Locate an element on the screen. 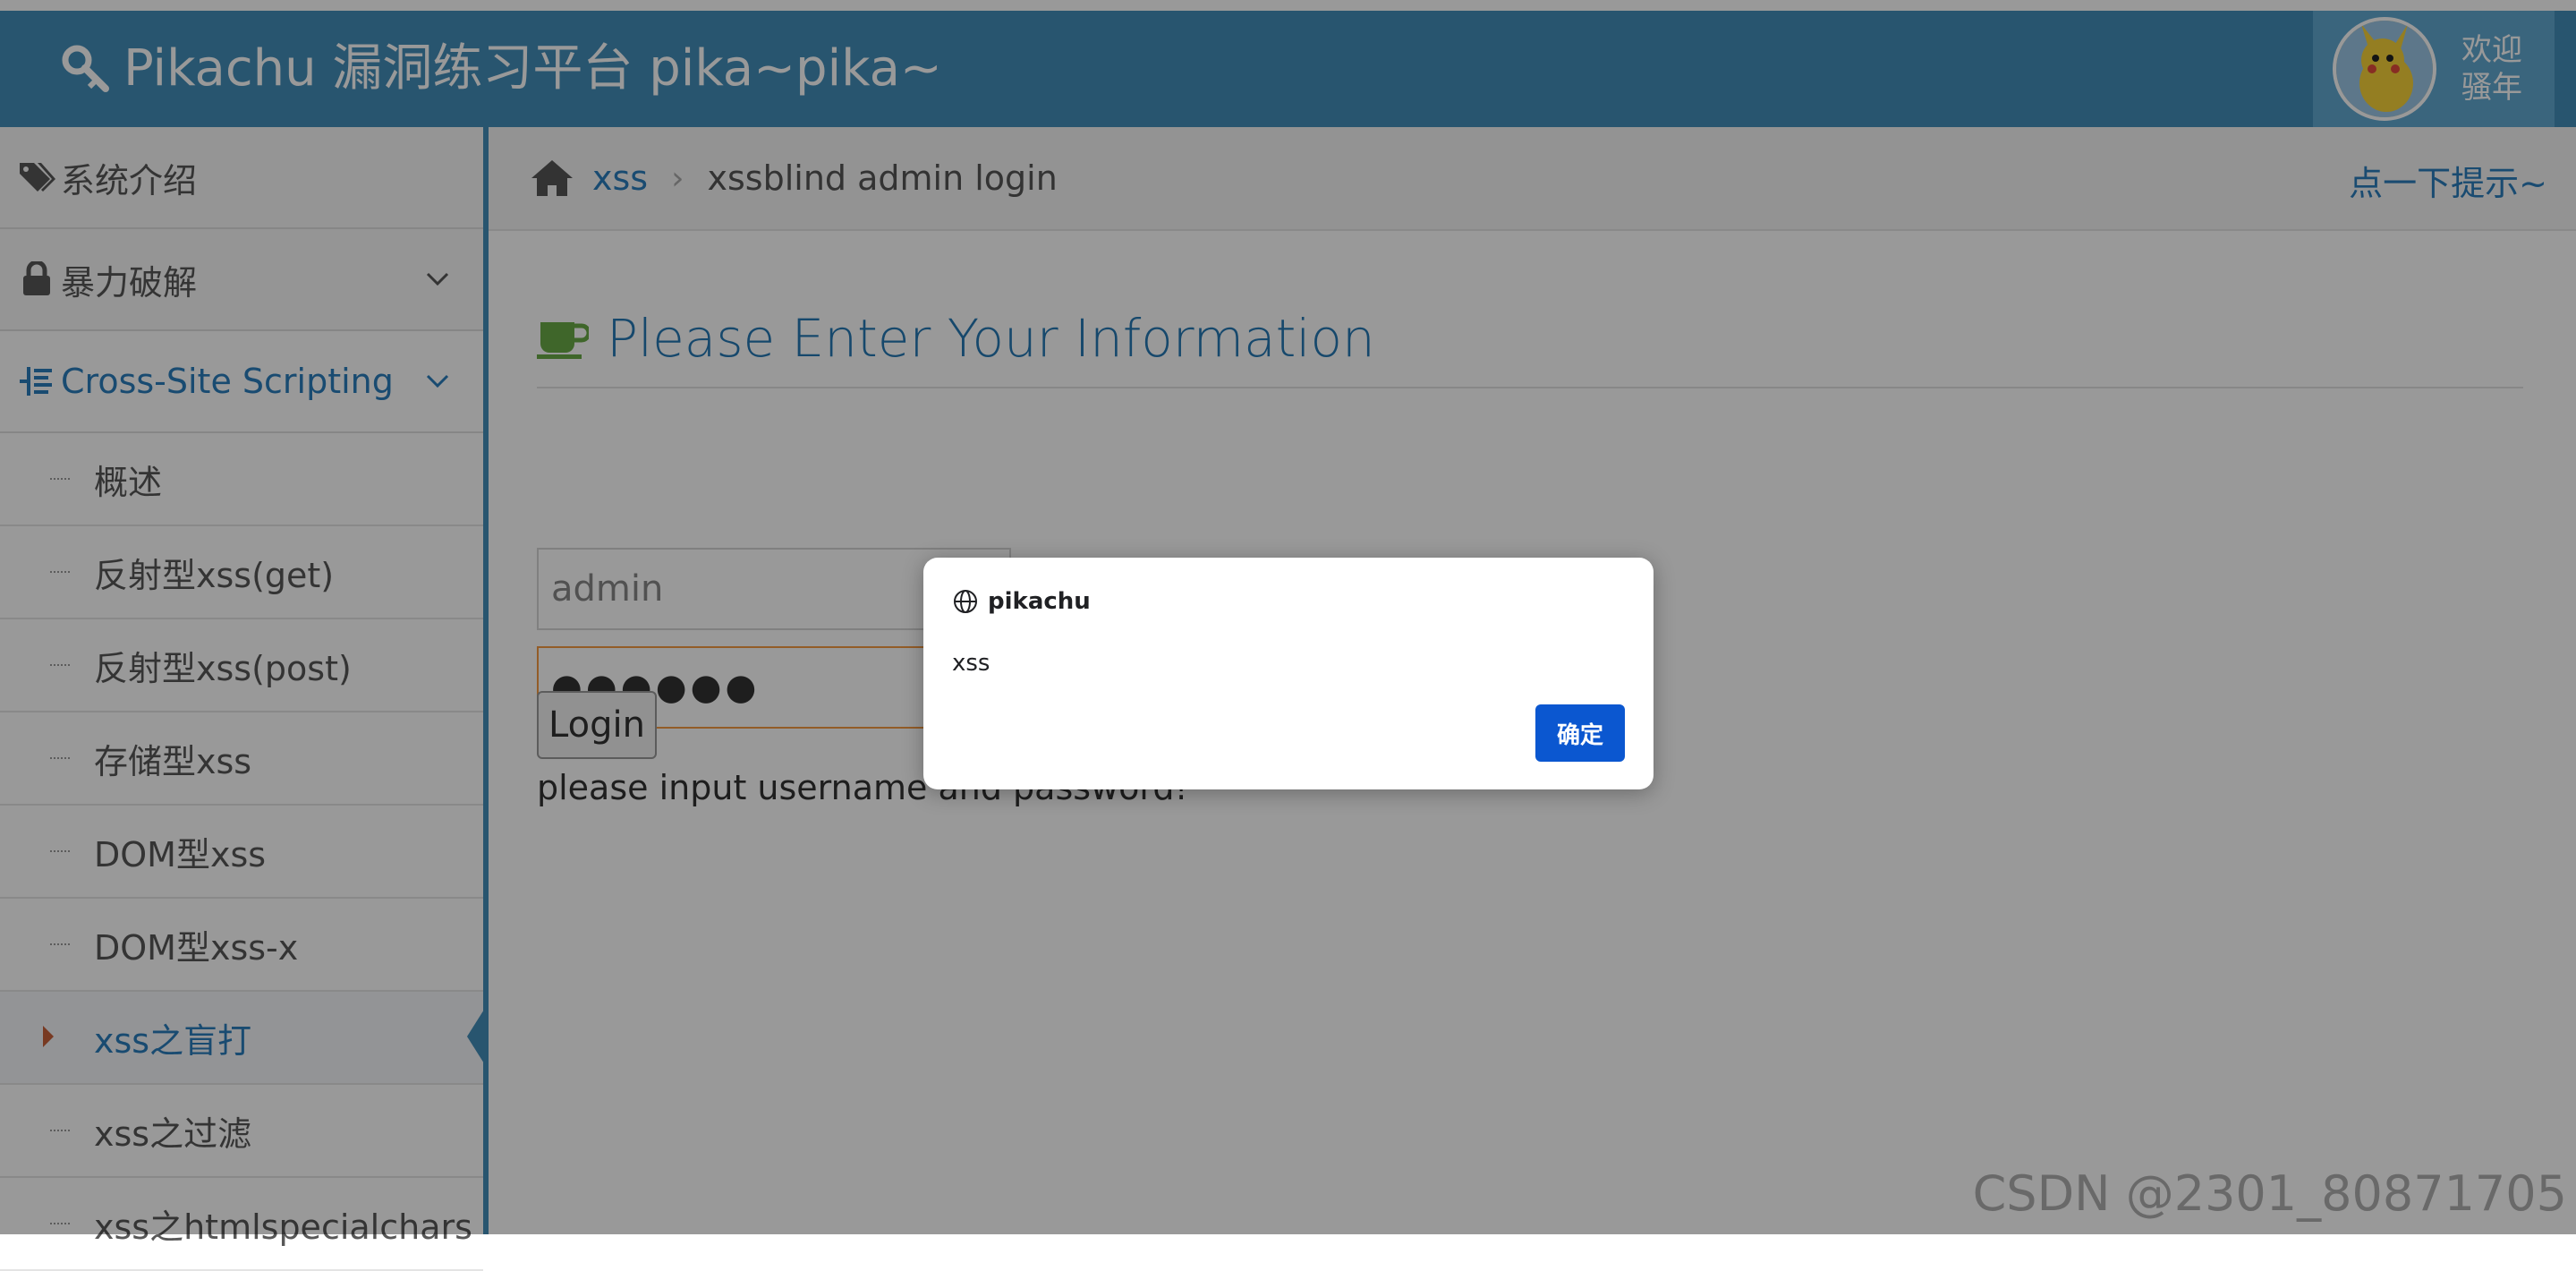 This screenshot has height=1271, width=2576. globe-icon is located at coordinates (965, 601).